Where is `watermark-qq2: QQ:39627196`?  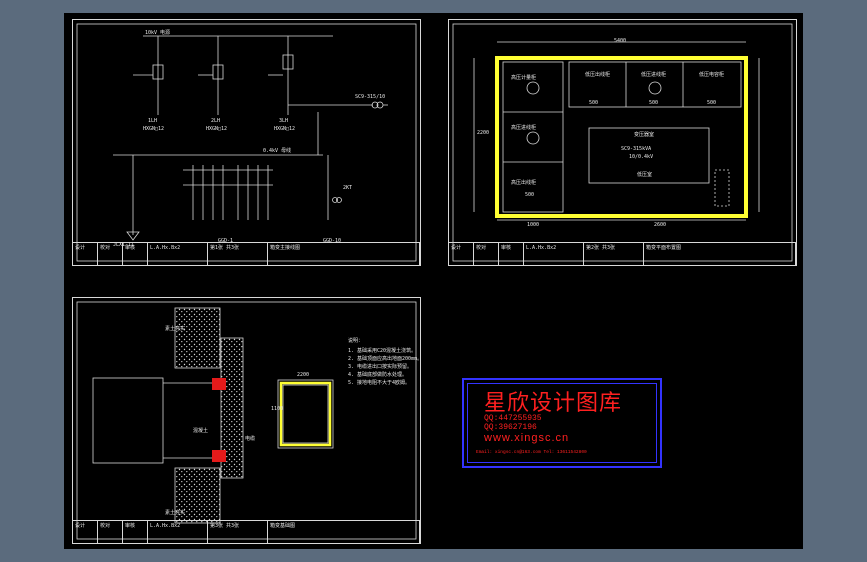 watermark-qq2: QQ:39627196 is located at coordinates (510, 427).